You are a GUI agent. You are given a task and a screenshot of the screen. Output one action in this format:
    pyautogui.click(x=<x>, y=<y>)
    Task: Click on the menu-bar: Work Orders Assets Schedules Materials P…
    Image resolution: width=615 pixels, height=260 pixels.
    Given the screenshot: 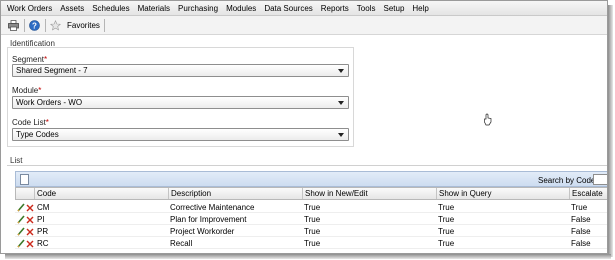 What is the action you would take?
    pyautogui.click(x=304, y=8)
    